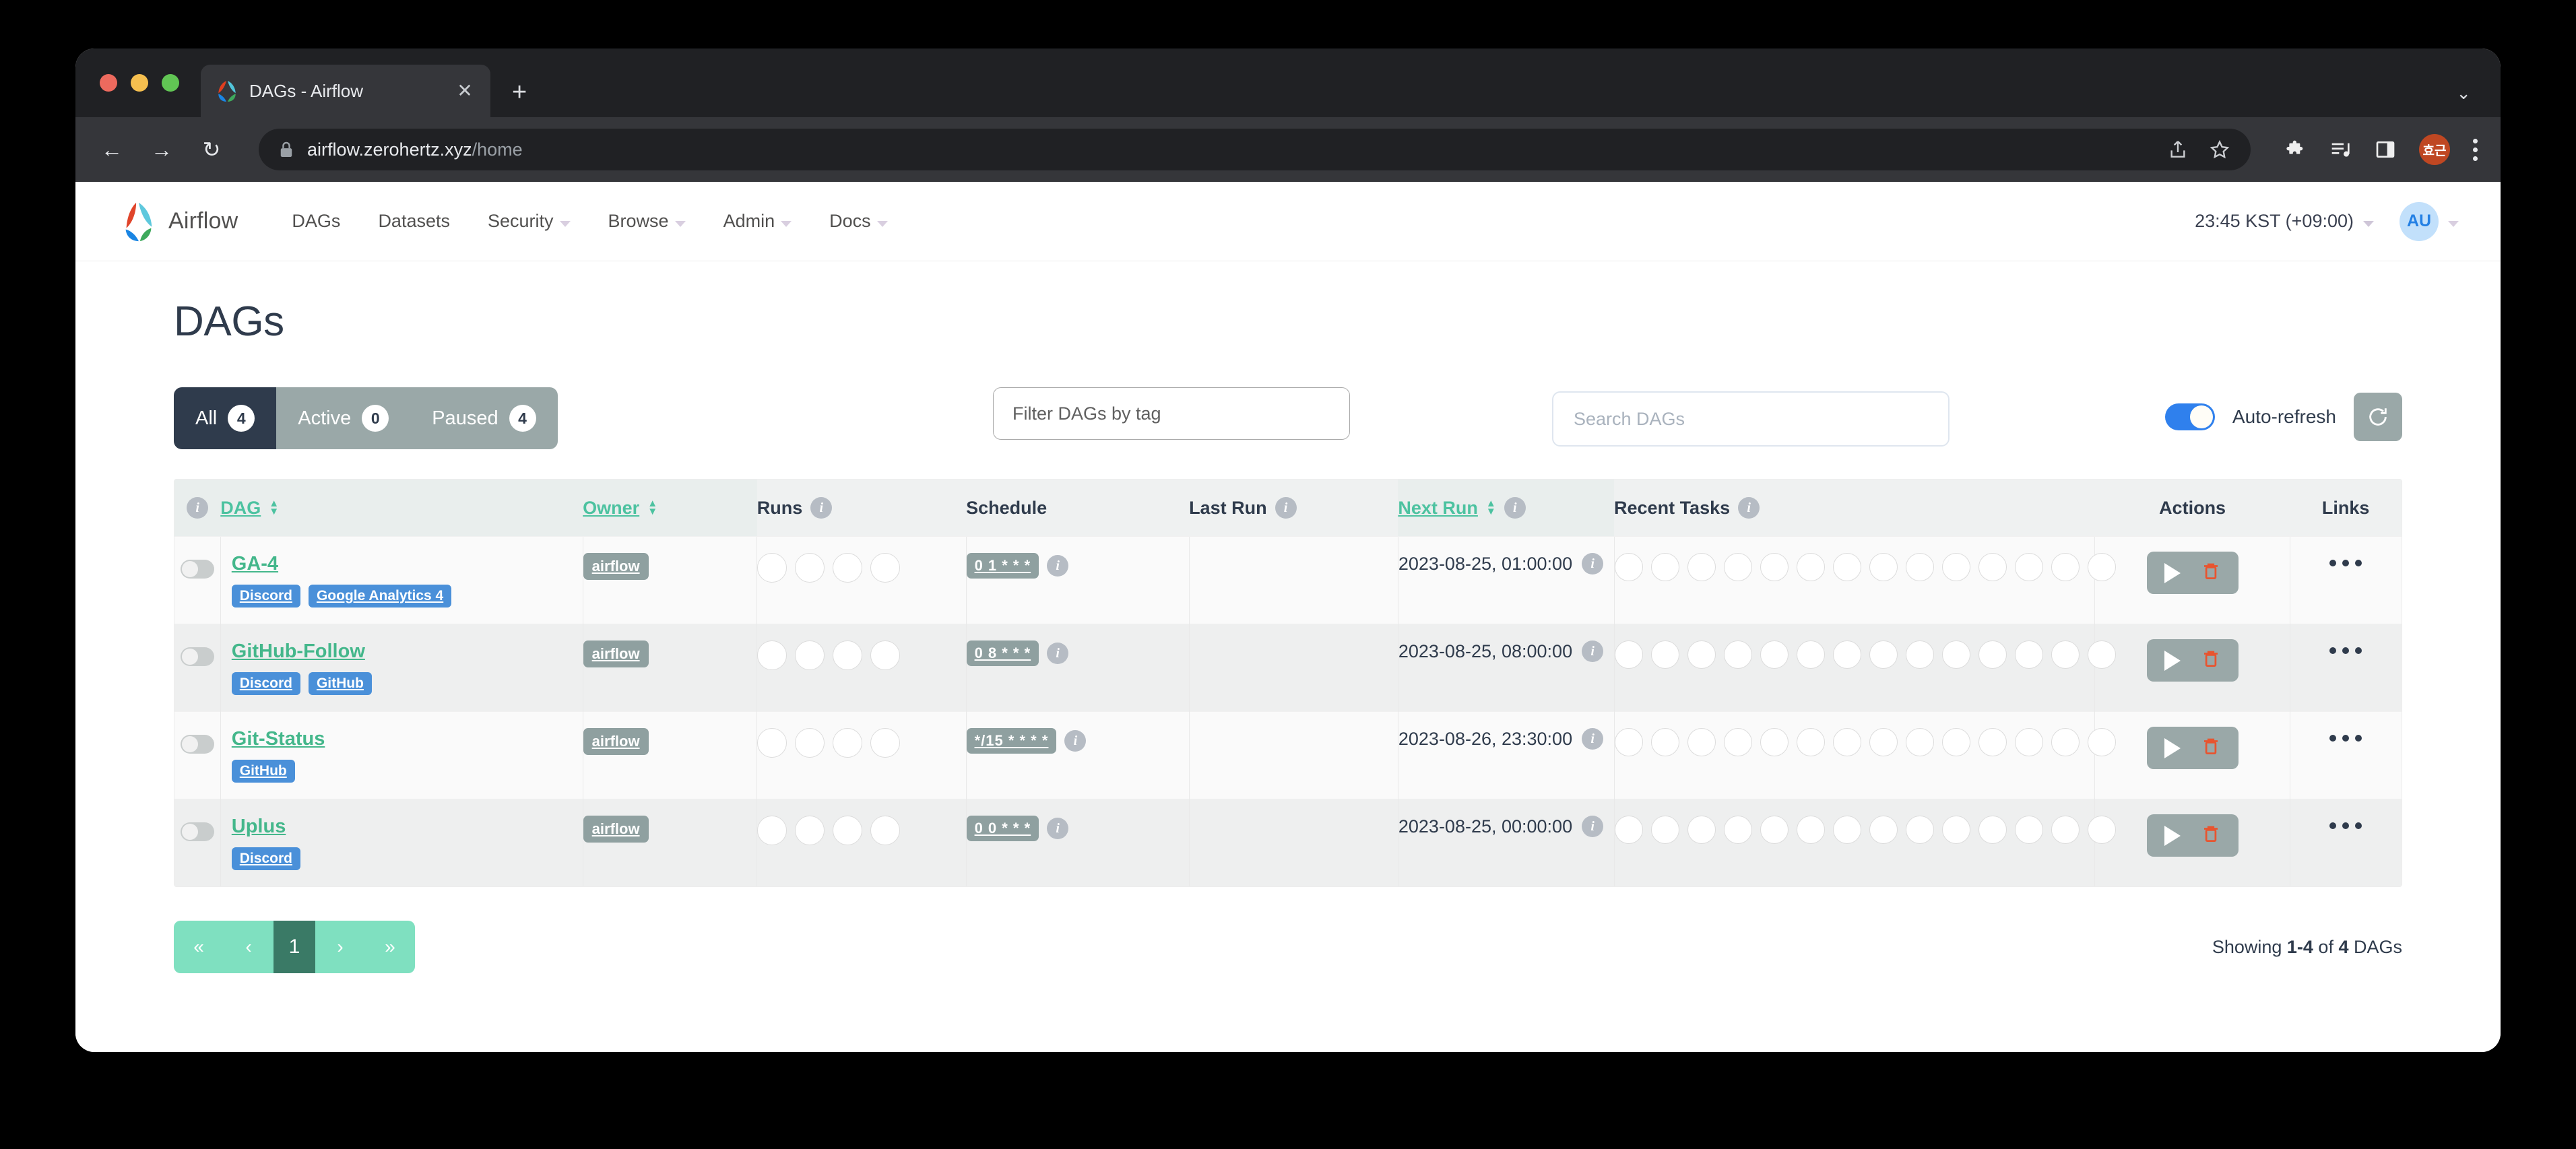 Image resolution: width=2576 pixels, height=1149 pixels. Describe the element at coordinates (343, 418) in the screenshot. I see `filter-tab-active: Active 0` at that location.